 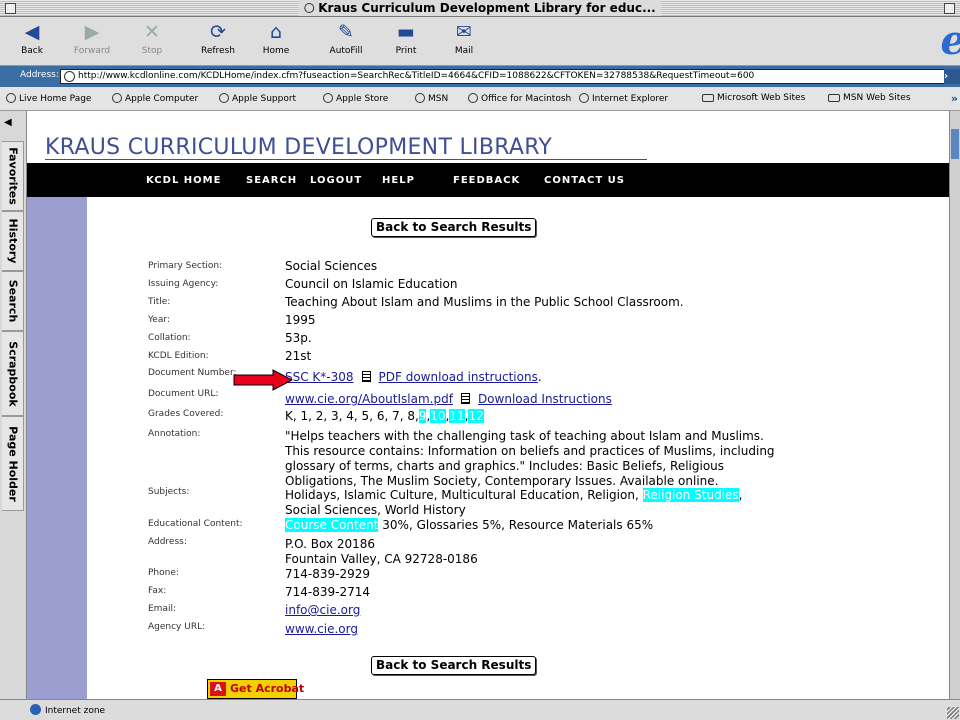 I want to click on favorite-msn-web-sites: MSN Web Sites, so click(x=869, y=98).